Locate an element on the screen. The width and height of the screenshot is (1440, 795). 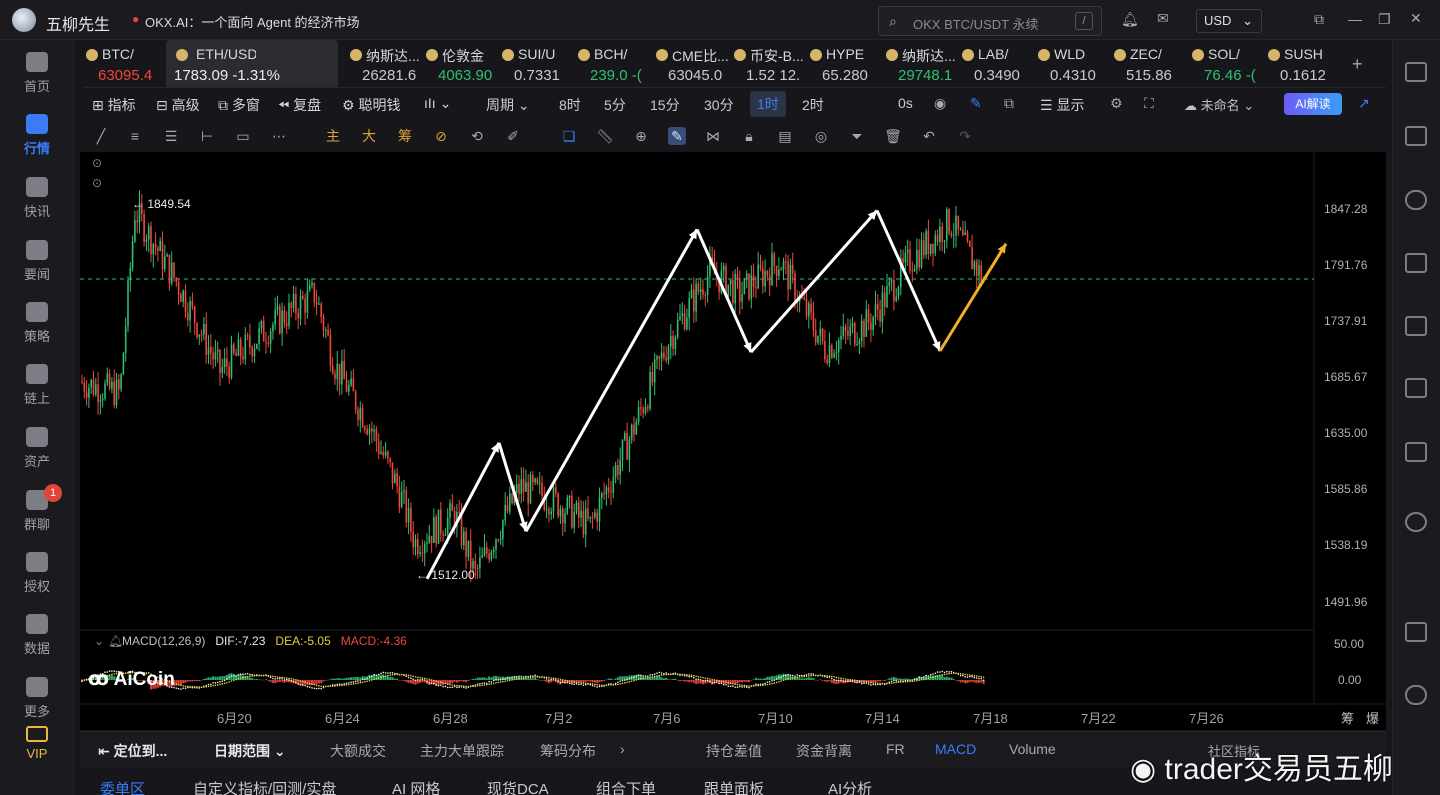
minimize-icon: — is located at coordinates (1355, 19).